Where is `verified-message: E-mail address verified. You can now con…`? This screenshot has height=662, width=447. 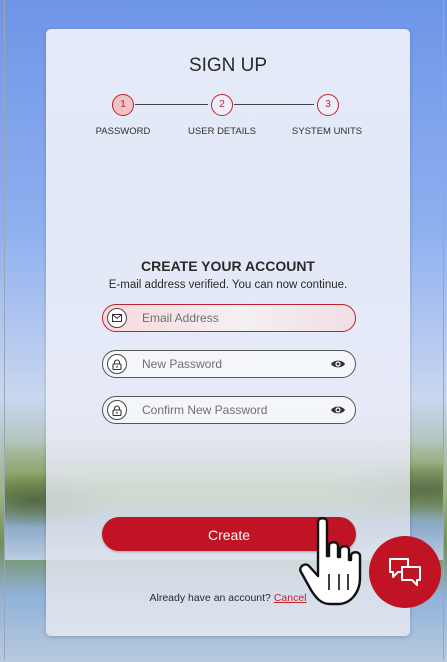 verified-message: E-mail address verified. You can now con… is located at coordinates (228, 285).